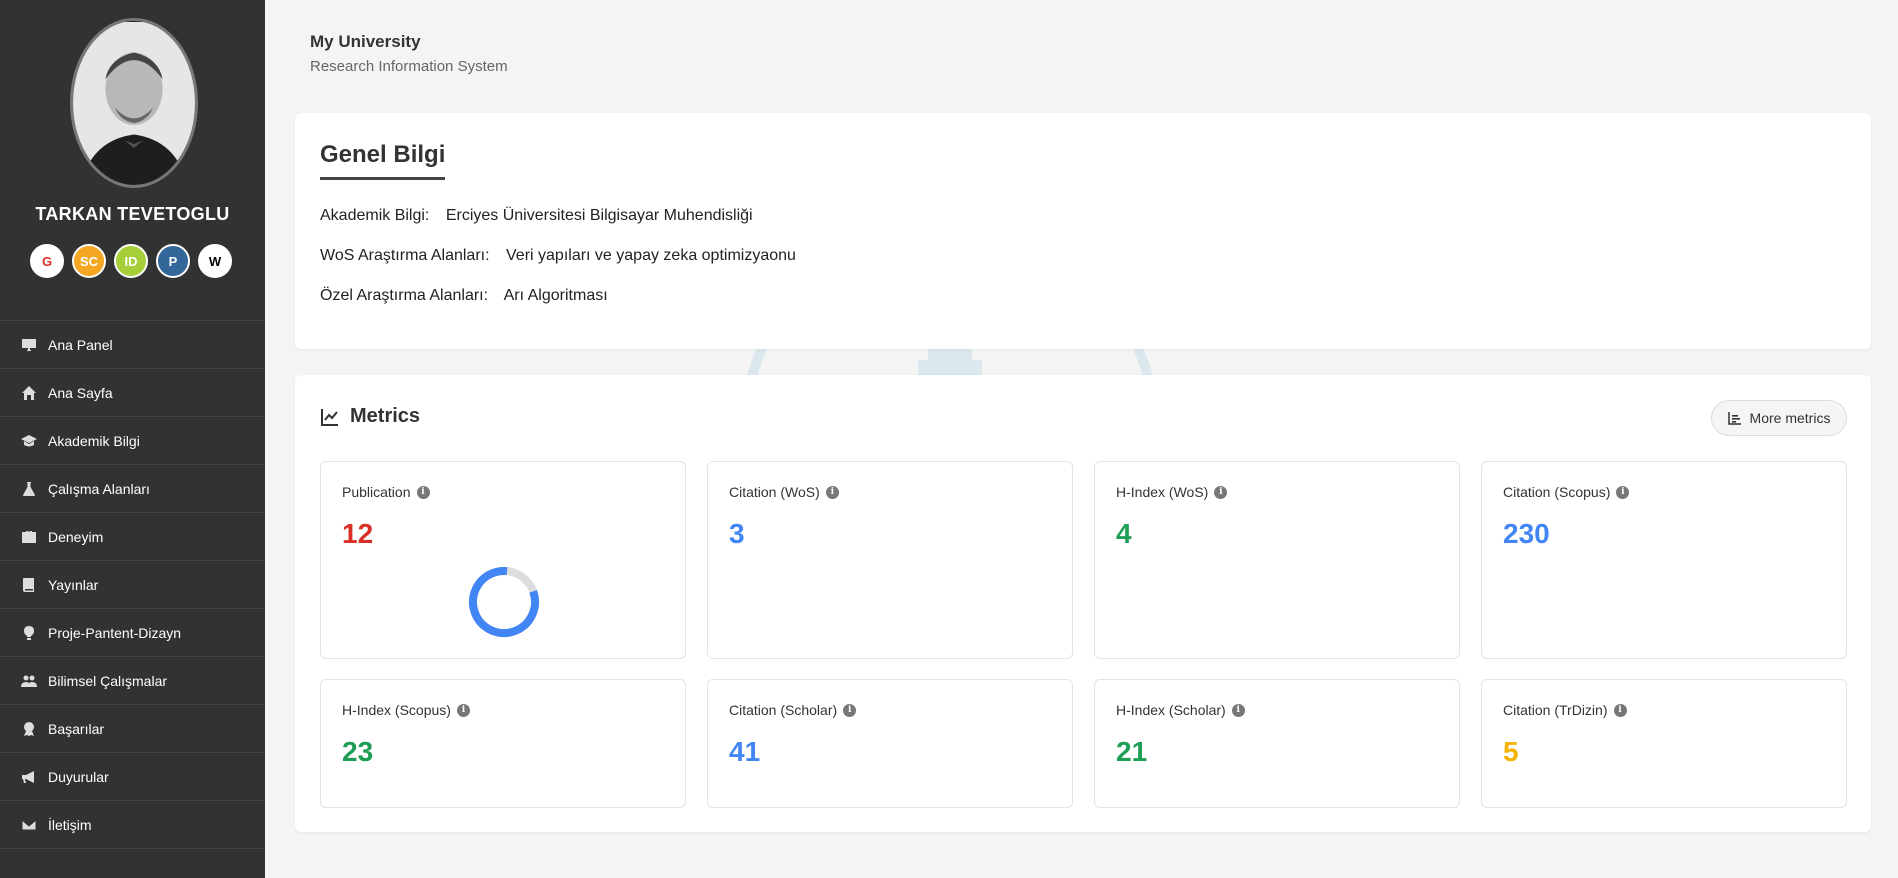 The height and width of the screenshot is (878, 1898). I want to click on profile-photo, so click(134, 103).